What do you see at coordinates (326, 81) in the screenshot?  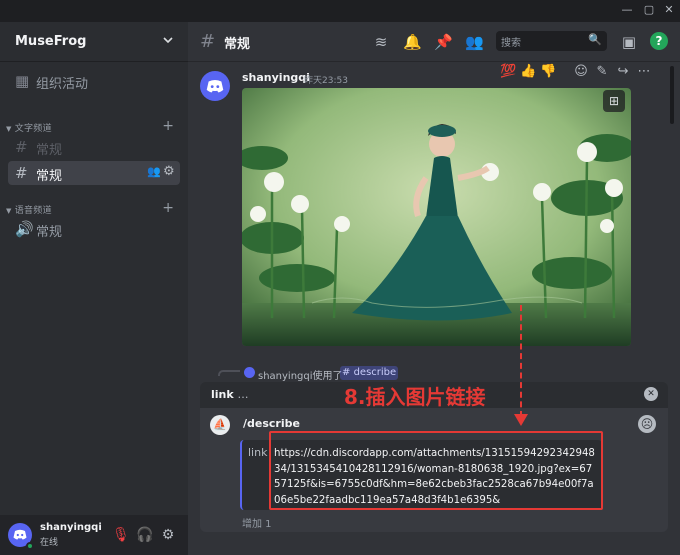 I see `message-timestamp: 昨天23:53` at bounding box center [326, 81].